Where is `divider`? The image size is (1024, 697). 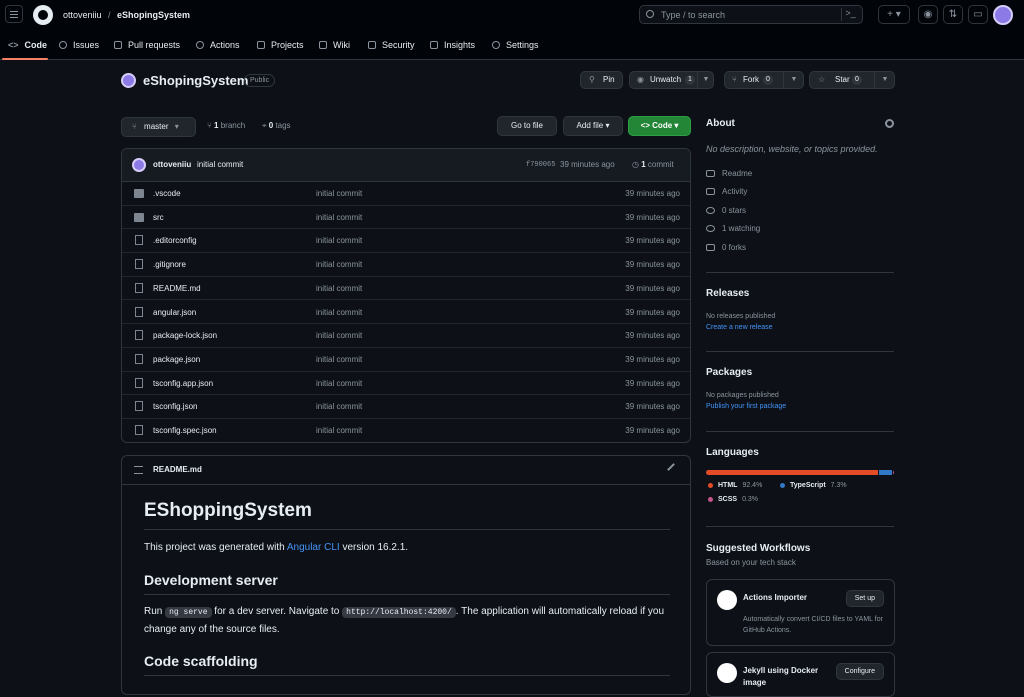
divider is located at coordinates (407, 529).